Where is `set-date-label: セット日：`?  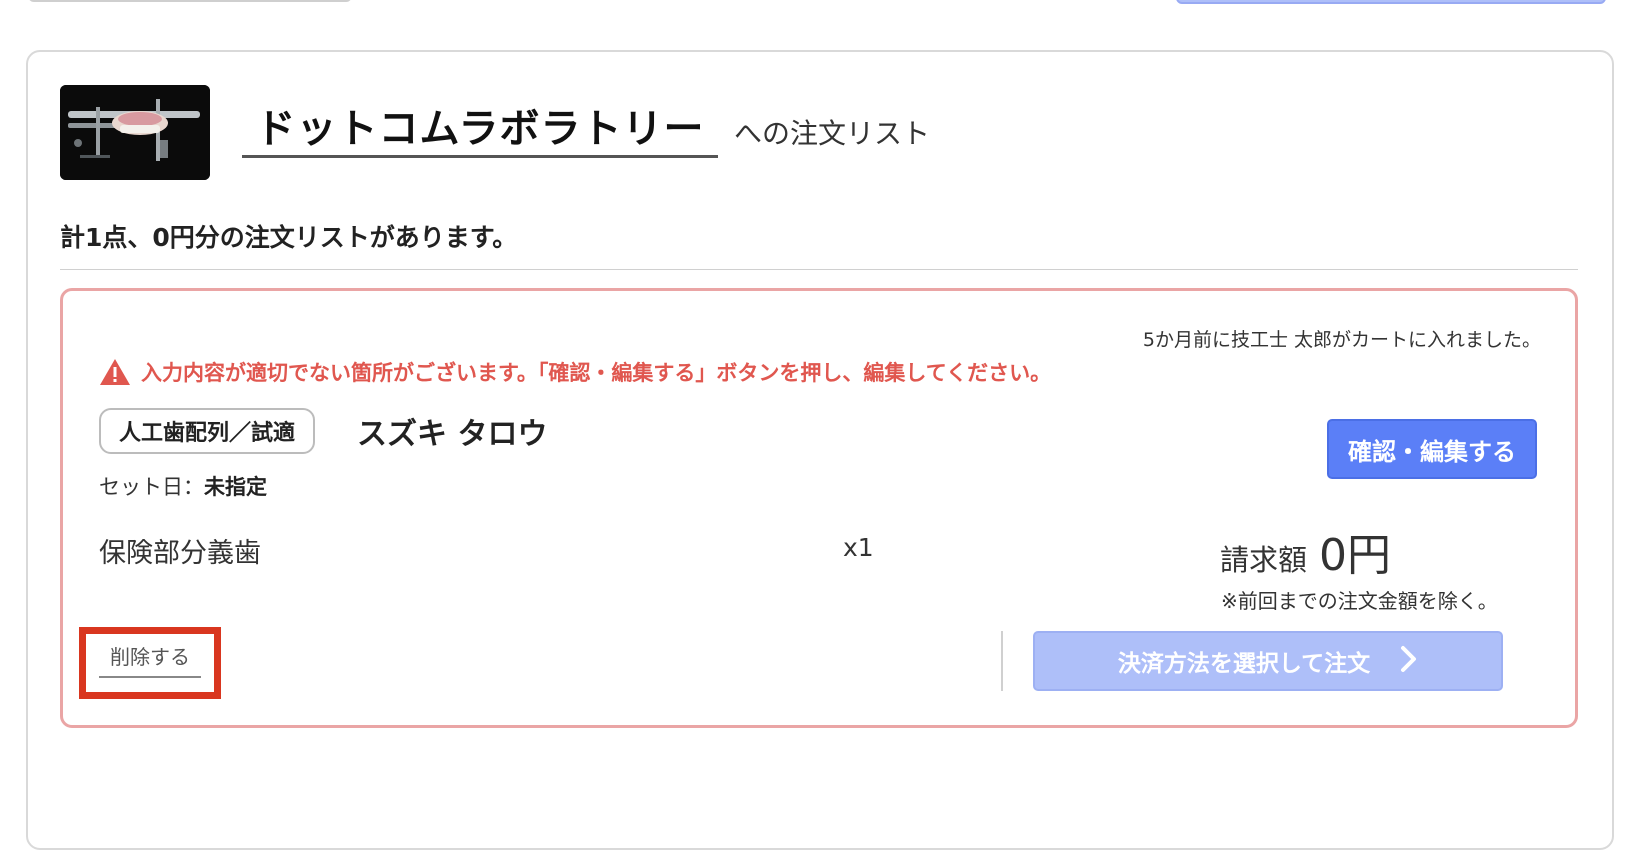 set-date-label: セット日： is located at coordinates (151, 487).